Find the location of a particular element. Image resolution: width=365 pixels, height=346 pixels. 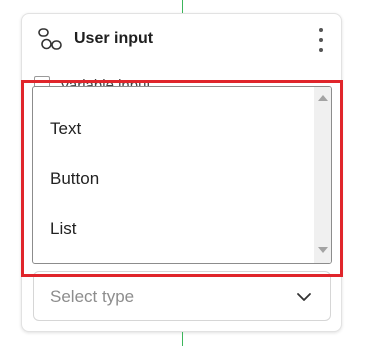

connector-line-top is located at coordinates (182, 7).